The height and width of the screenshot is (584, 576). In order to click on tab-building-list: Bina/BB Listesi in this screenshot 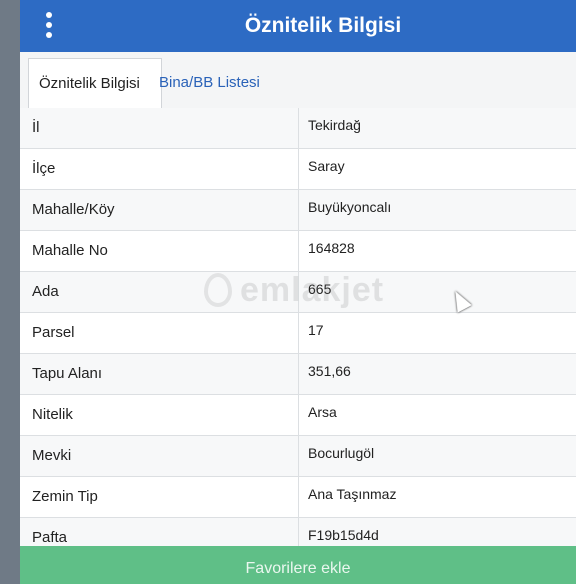, I will do `click(209, 83)`.